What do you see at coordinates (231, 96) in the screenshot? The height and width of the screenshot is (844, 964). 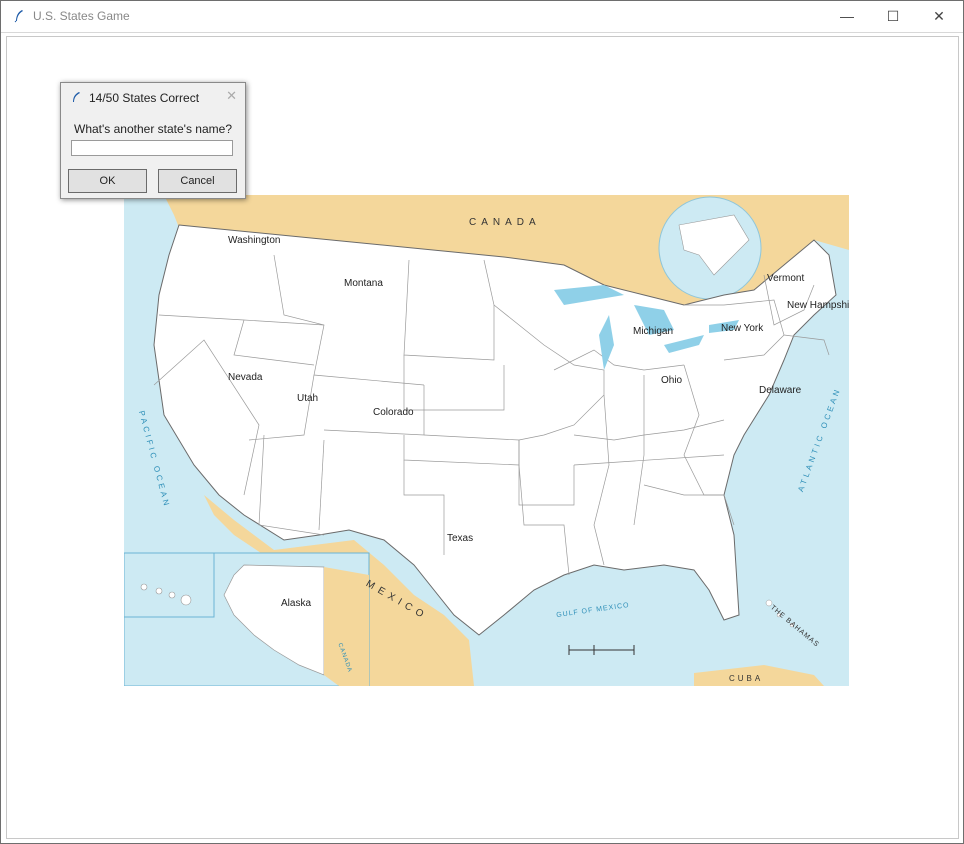 I see `dialog-close-icon: ✕` at bounding box center [231, 96].